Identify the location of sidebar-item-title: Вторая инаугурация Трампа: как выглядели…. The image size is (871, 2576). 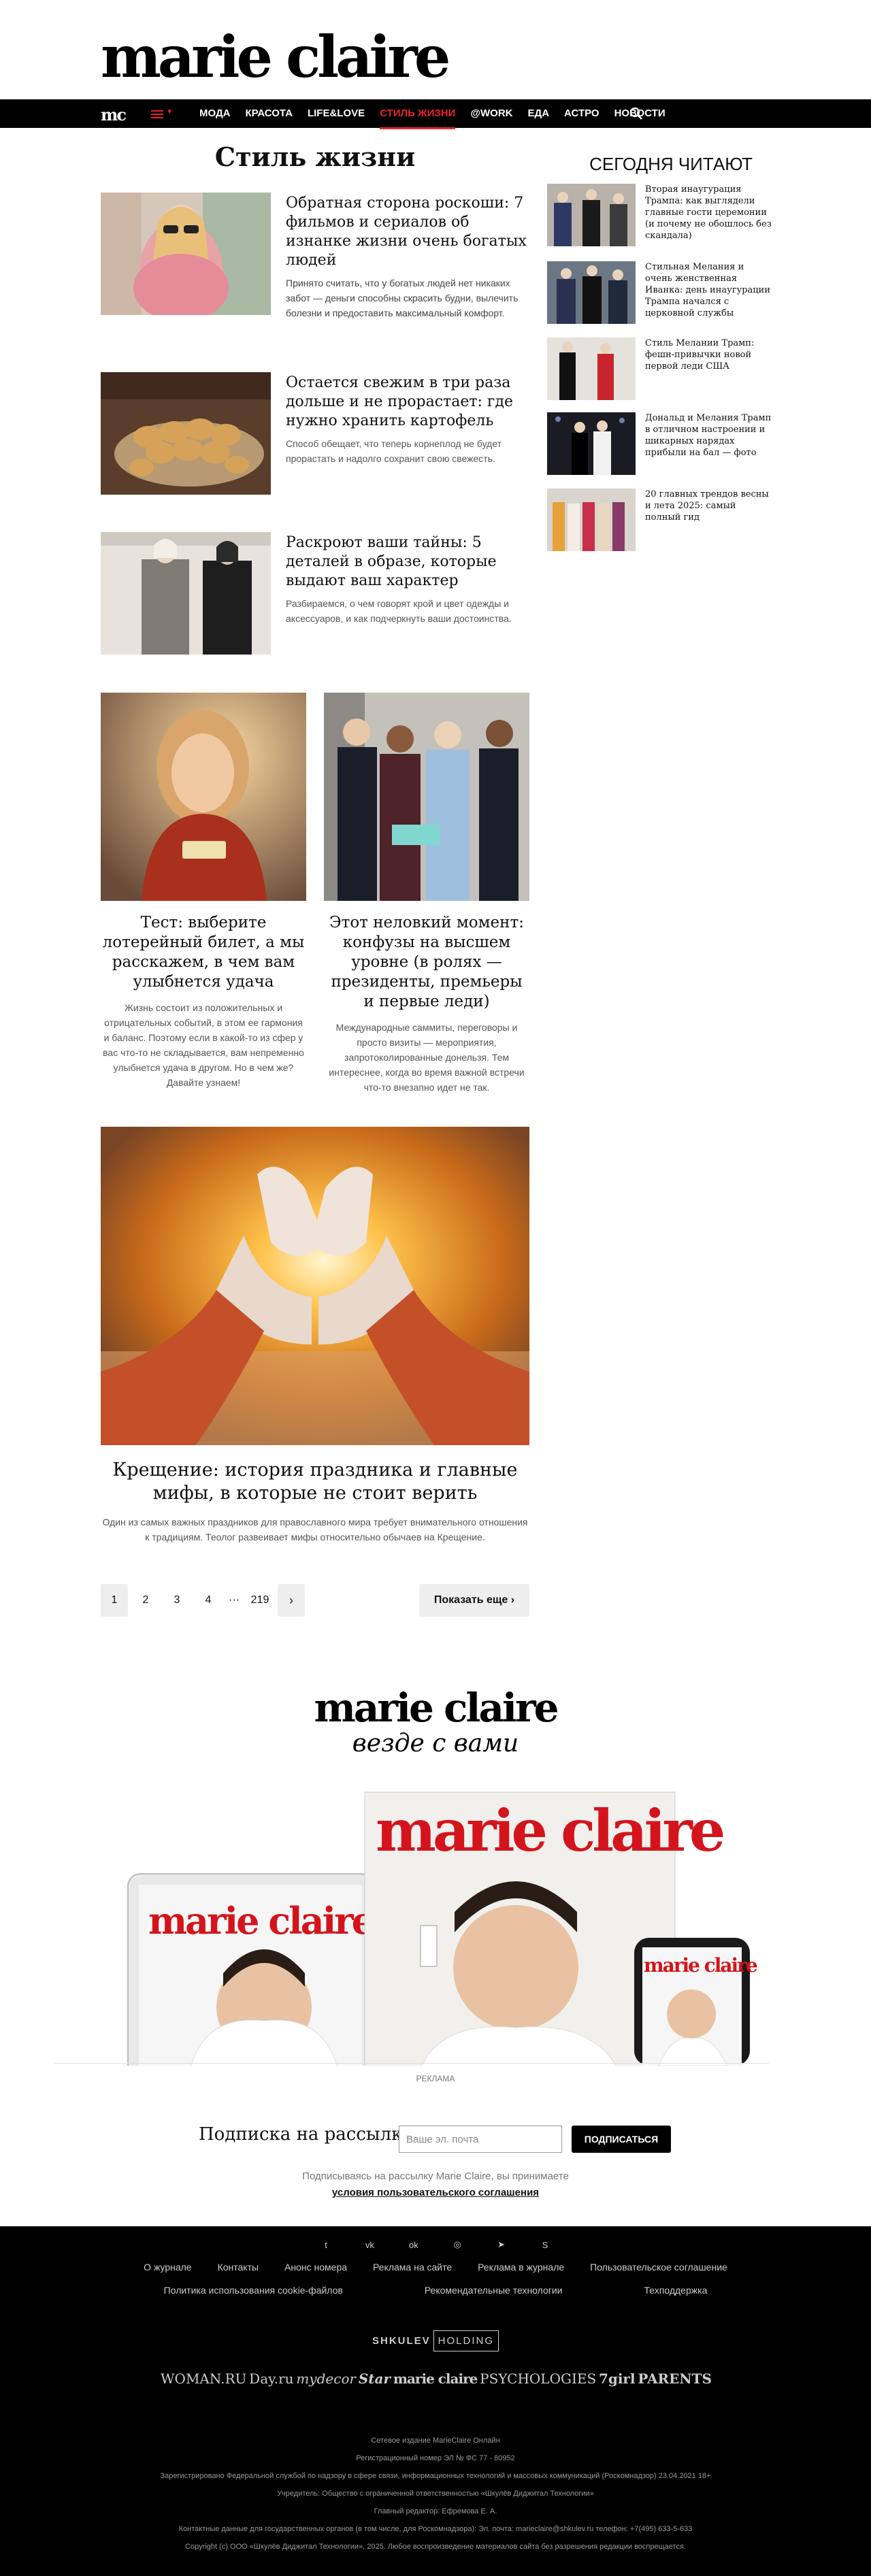
(708, 213).